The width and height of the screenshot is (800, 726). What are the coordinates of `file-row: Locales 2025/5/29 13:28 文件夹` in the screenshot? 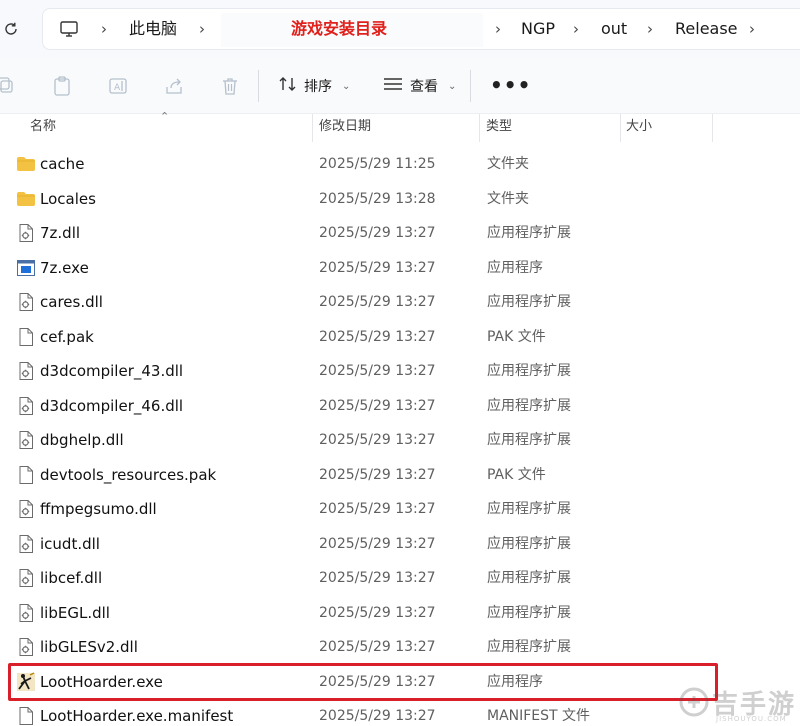 It's located at (400, 199).